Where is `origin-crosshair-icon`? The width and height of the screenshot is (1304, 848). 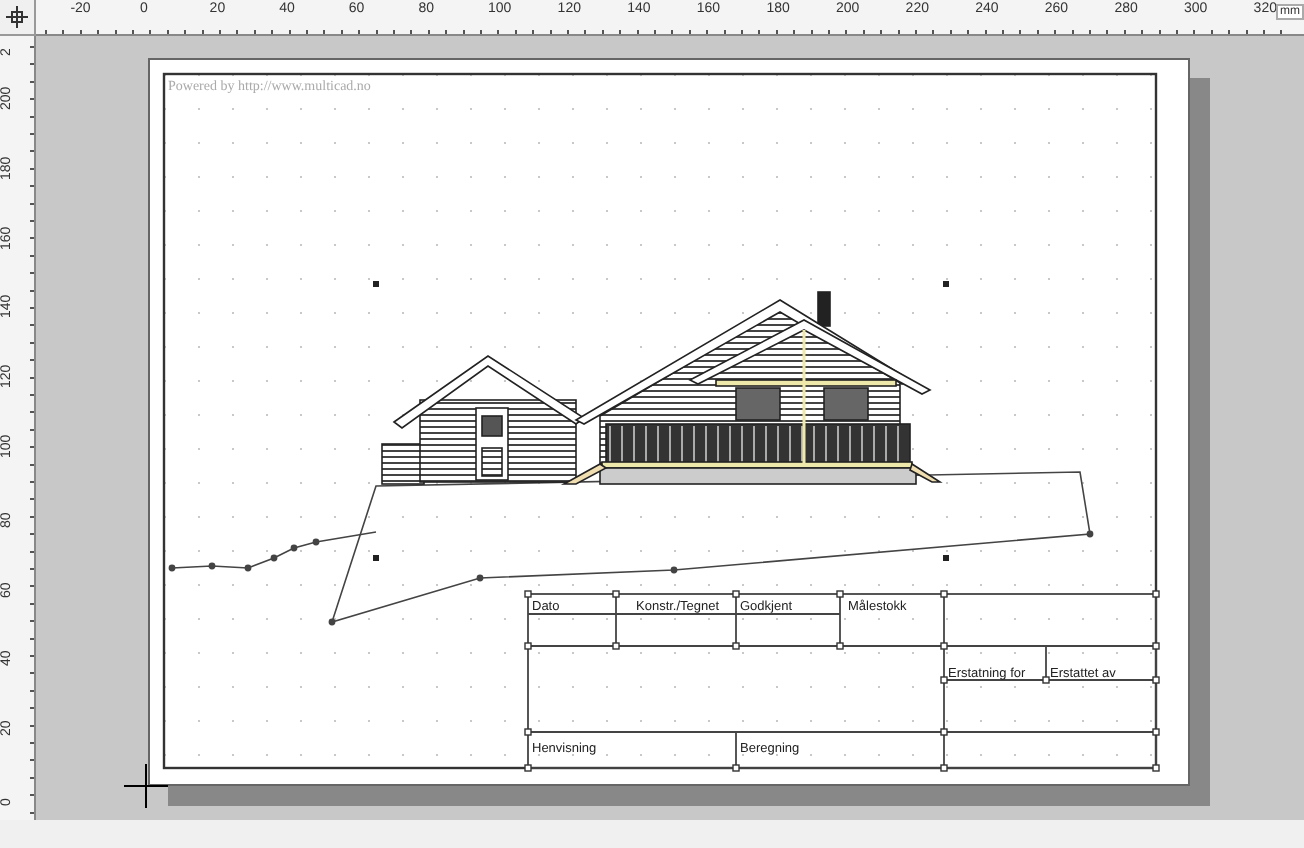 origin-crosshair-icon is located at coordinates (146, 786).